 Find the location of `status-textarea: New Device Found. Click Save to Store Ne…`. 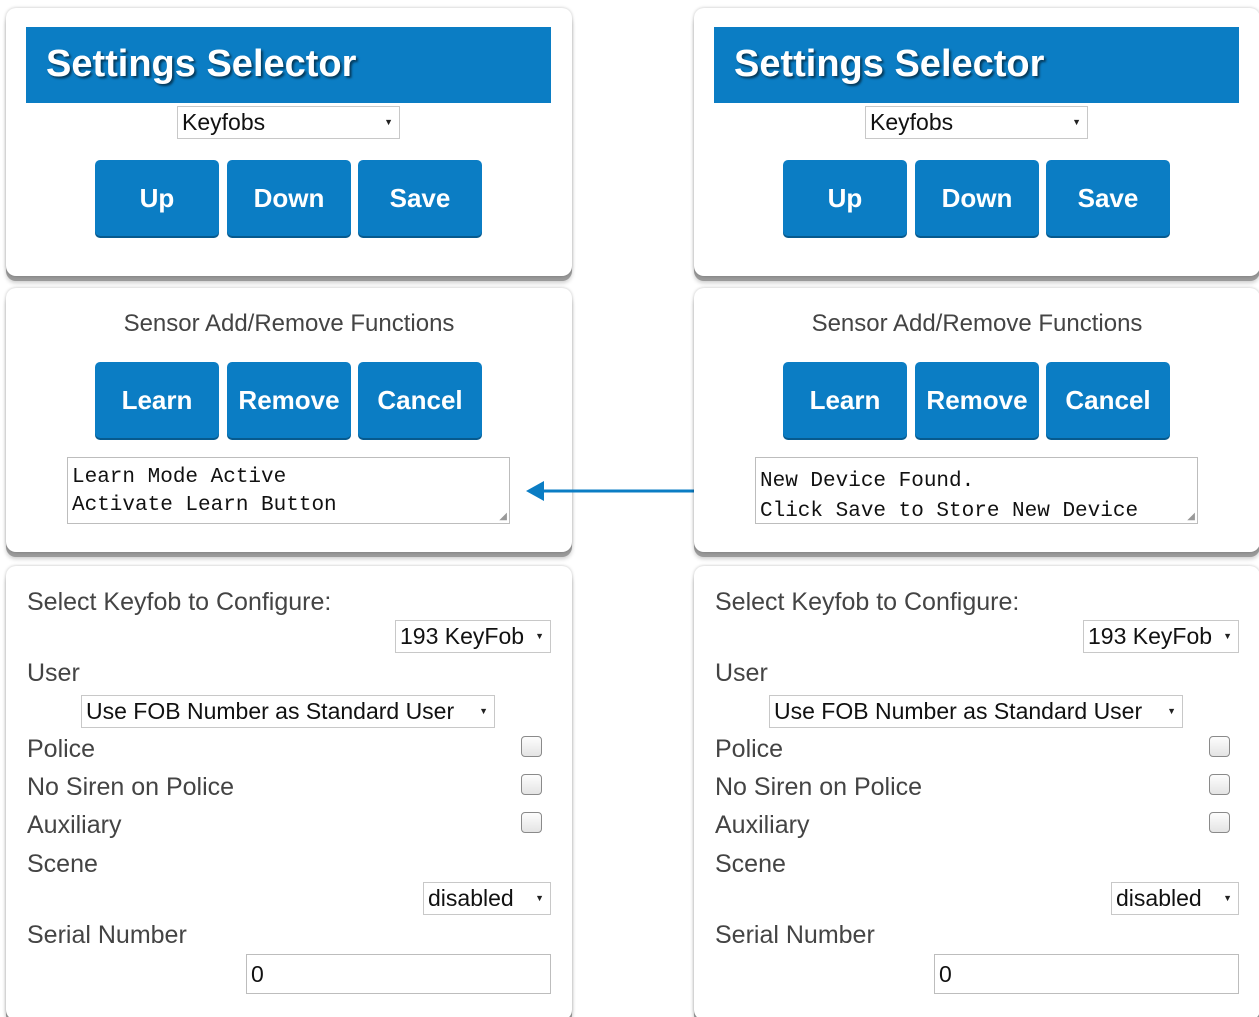

status-textarea: New Device Found. Click Save to Store Ne… is located at coordinates (976, 490).